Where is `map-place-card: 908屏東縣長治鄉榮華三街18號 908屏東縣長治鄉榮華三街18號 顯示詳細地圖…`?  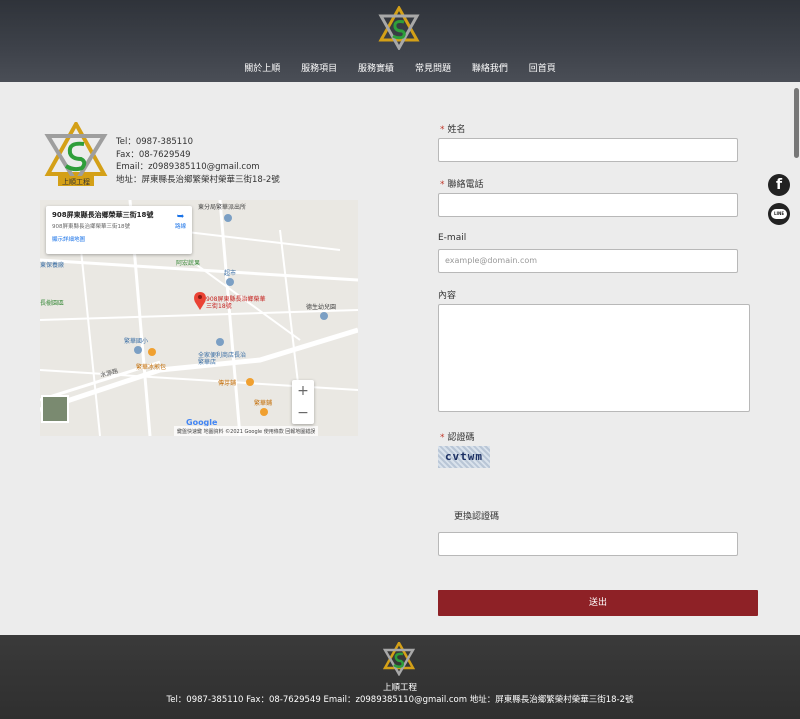 map-place-card: 908屏東縣長治鄉榮華三街18號 908屏東縣長治鄉榮華三街18號 顯示詳細地圖… is located at coordinates (119, 230).